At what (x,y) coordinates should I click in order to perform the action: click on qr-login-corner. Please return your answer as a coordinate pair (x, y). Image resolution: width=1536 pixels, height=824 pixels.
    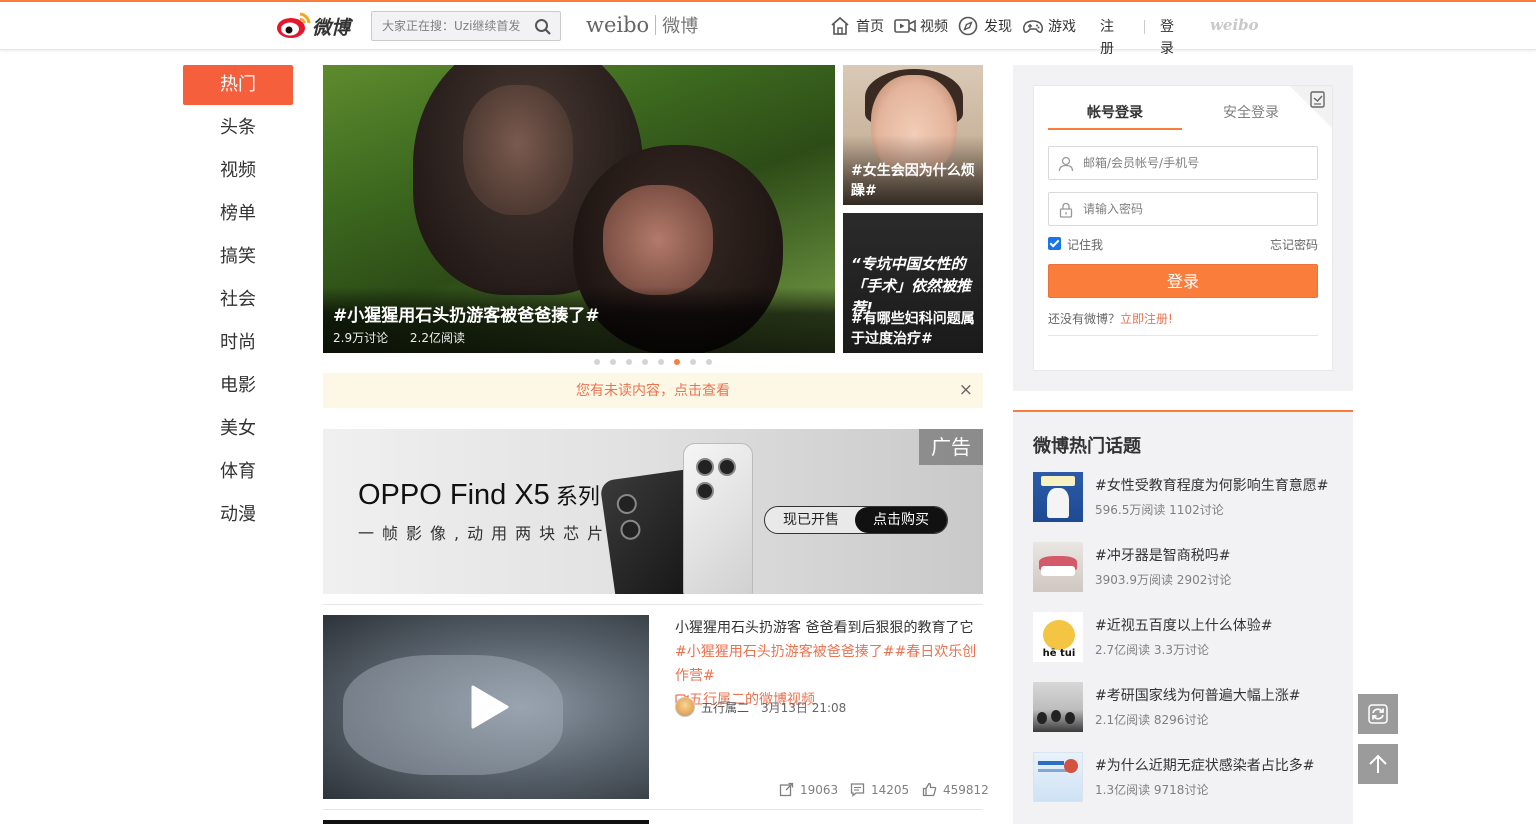
    Looking at the image, I should click on (1311, 107).